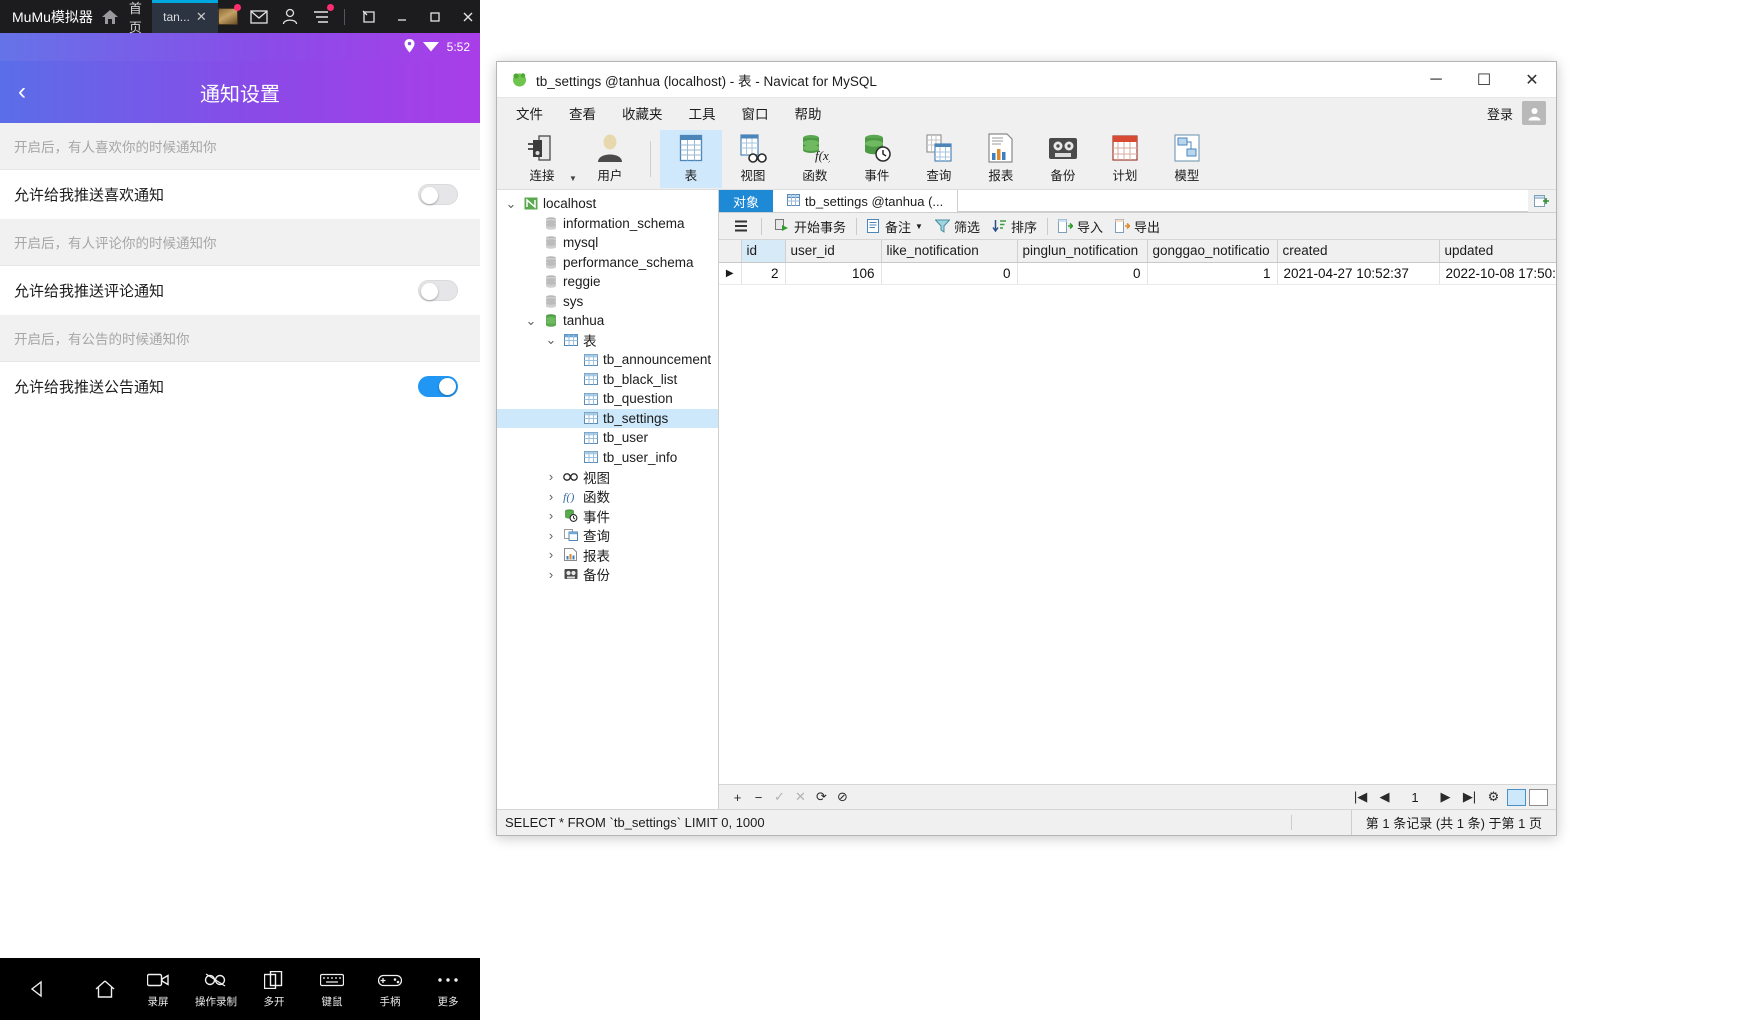  Describe the element at coordinates (607, 516) in the screenshot. I see `tree-item-事件: › 事件` at that location.